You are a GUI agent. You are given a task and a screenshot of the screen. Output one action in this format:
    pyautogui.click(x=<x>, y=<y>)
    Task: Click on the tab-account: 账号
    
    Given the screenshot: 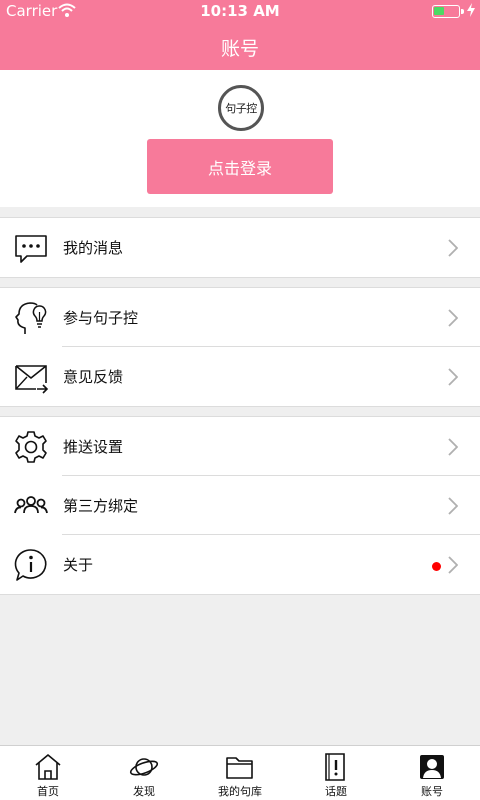 What is the action you would take?
    pyautogui.click(x=432, y=773)
    